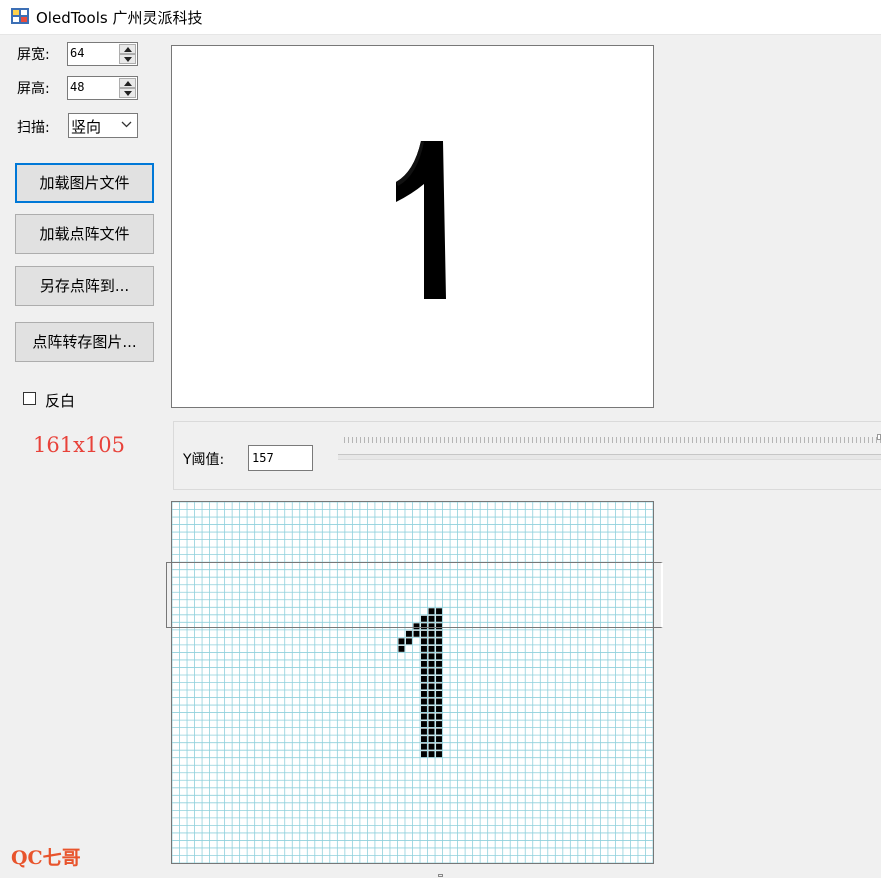 Image resolution: width=881 pixels, height=878 pixels. I want to click on height-decrement-button, so click(127, 93).